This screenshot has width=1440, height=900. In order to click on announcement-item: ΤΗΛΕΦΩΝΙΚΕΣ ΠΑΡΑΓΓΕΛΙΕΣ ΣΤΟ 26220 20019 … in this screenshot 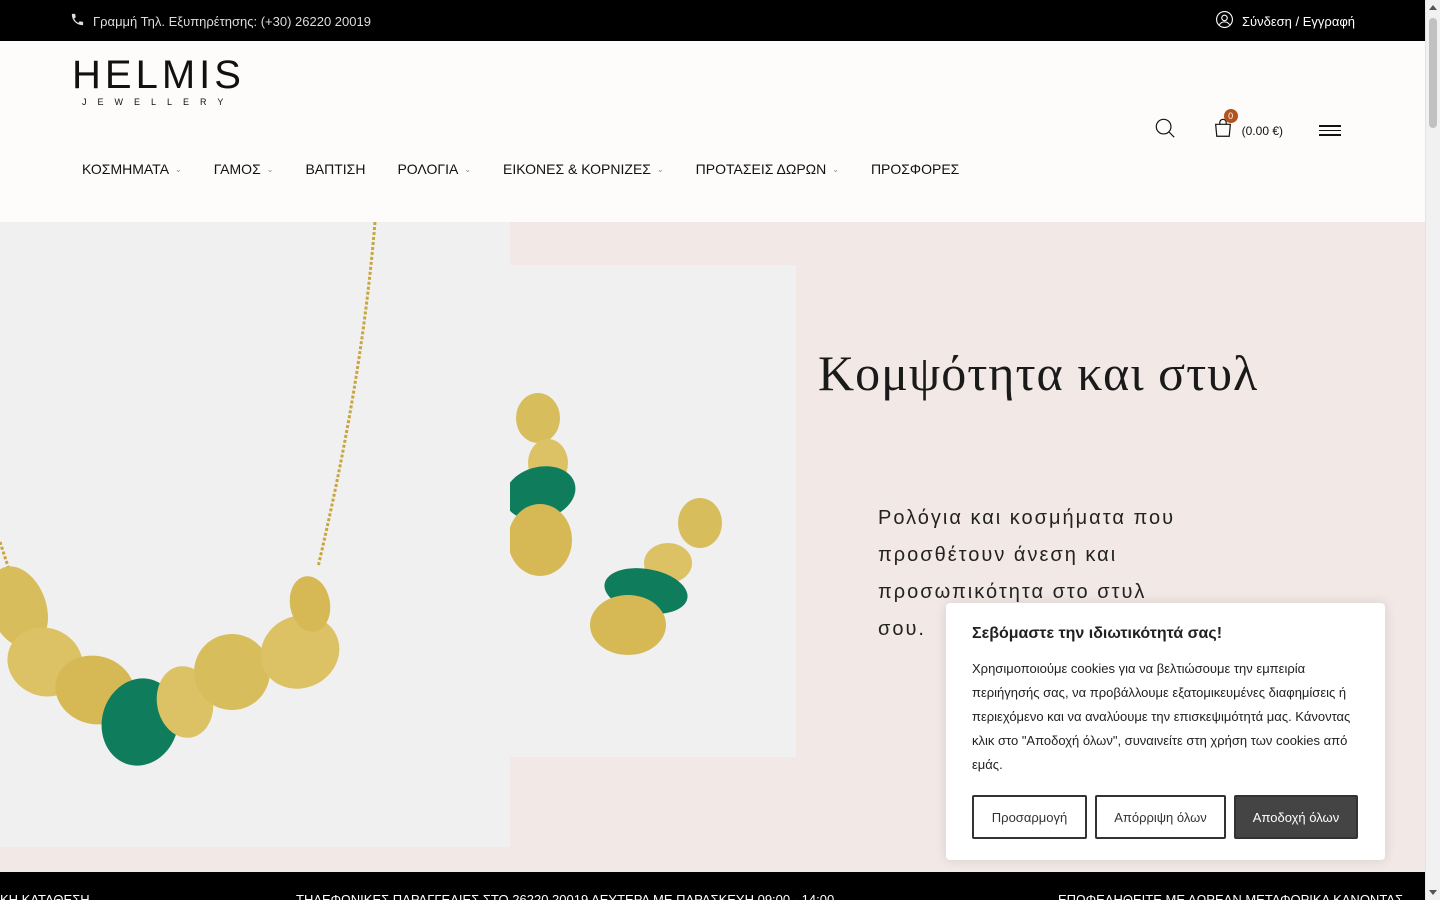, I will do `click(565, 896)`.